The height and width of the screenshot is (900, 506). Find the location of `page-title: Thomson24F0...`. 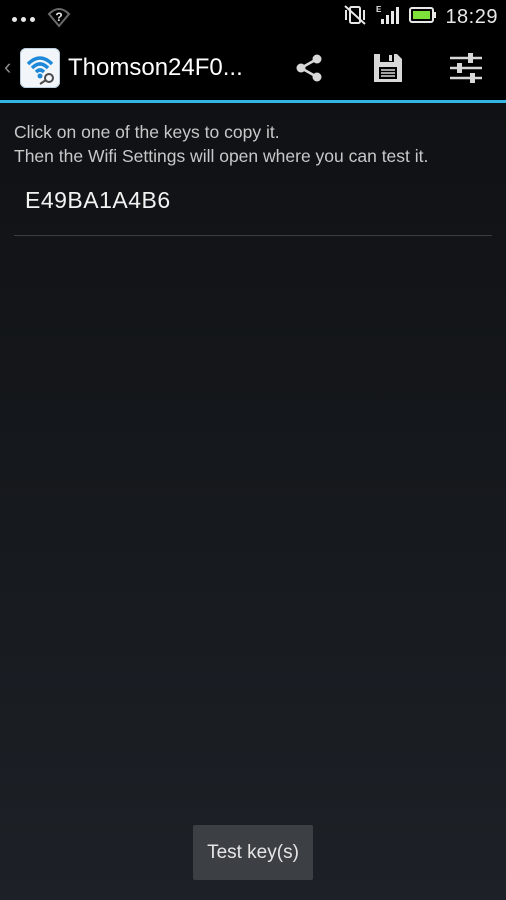

page-title: Thomson24F0... is located at coordinates (155, 68).